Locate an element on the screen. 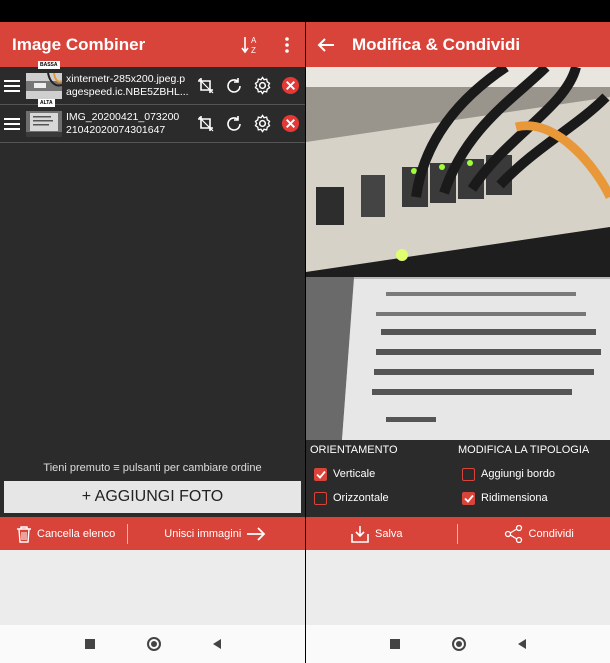 This screenshot has width=610, height=663. share-button: Condividi is located at coordinates (539, 533).